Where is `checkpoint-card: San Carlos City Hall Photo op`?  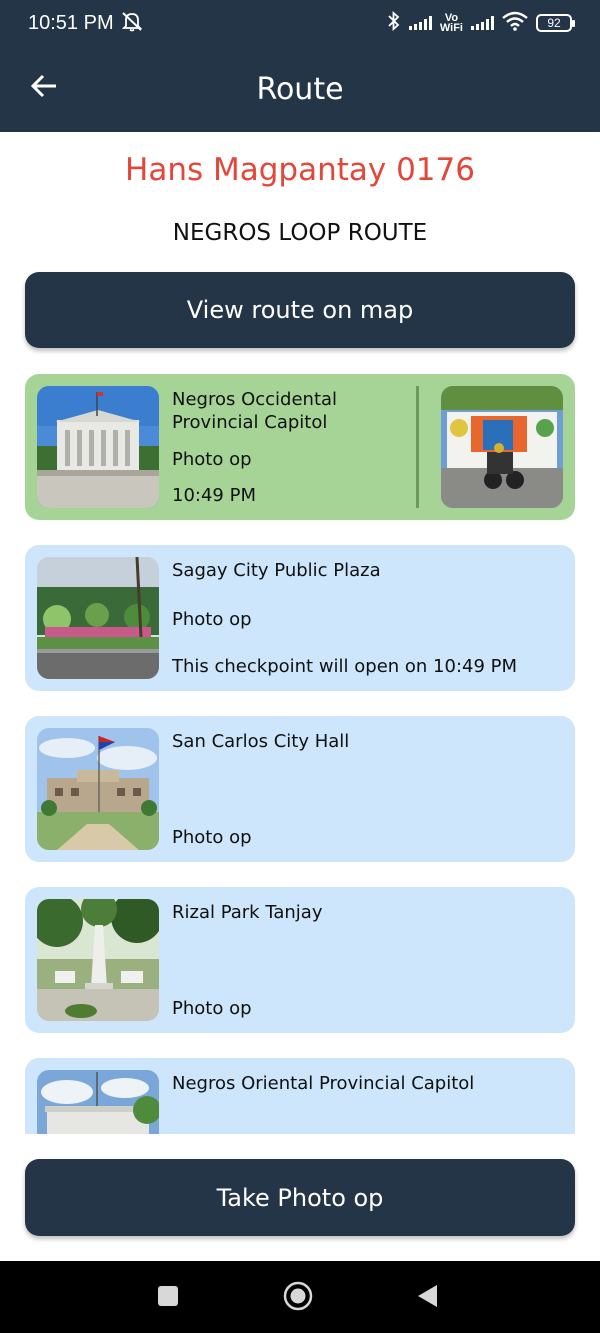
checkpoint-card: San Carlos City Hall Photo op is located at coordinates (300, 789).